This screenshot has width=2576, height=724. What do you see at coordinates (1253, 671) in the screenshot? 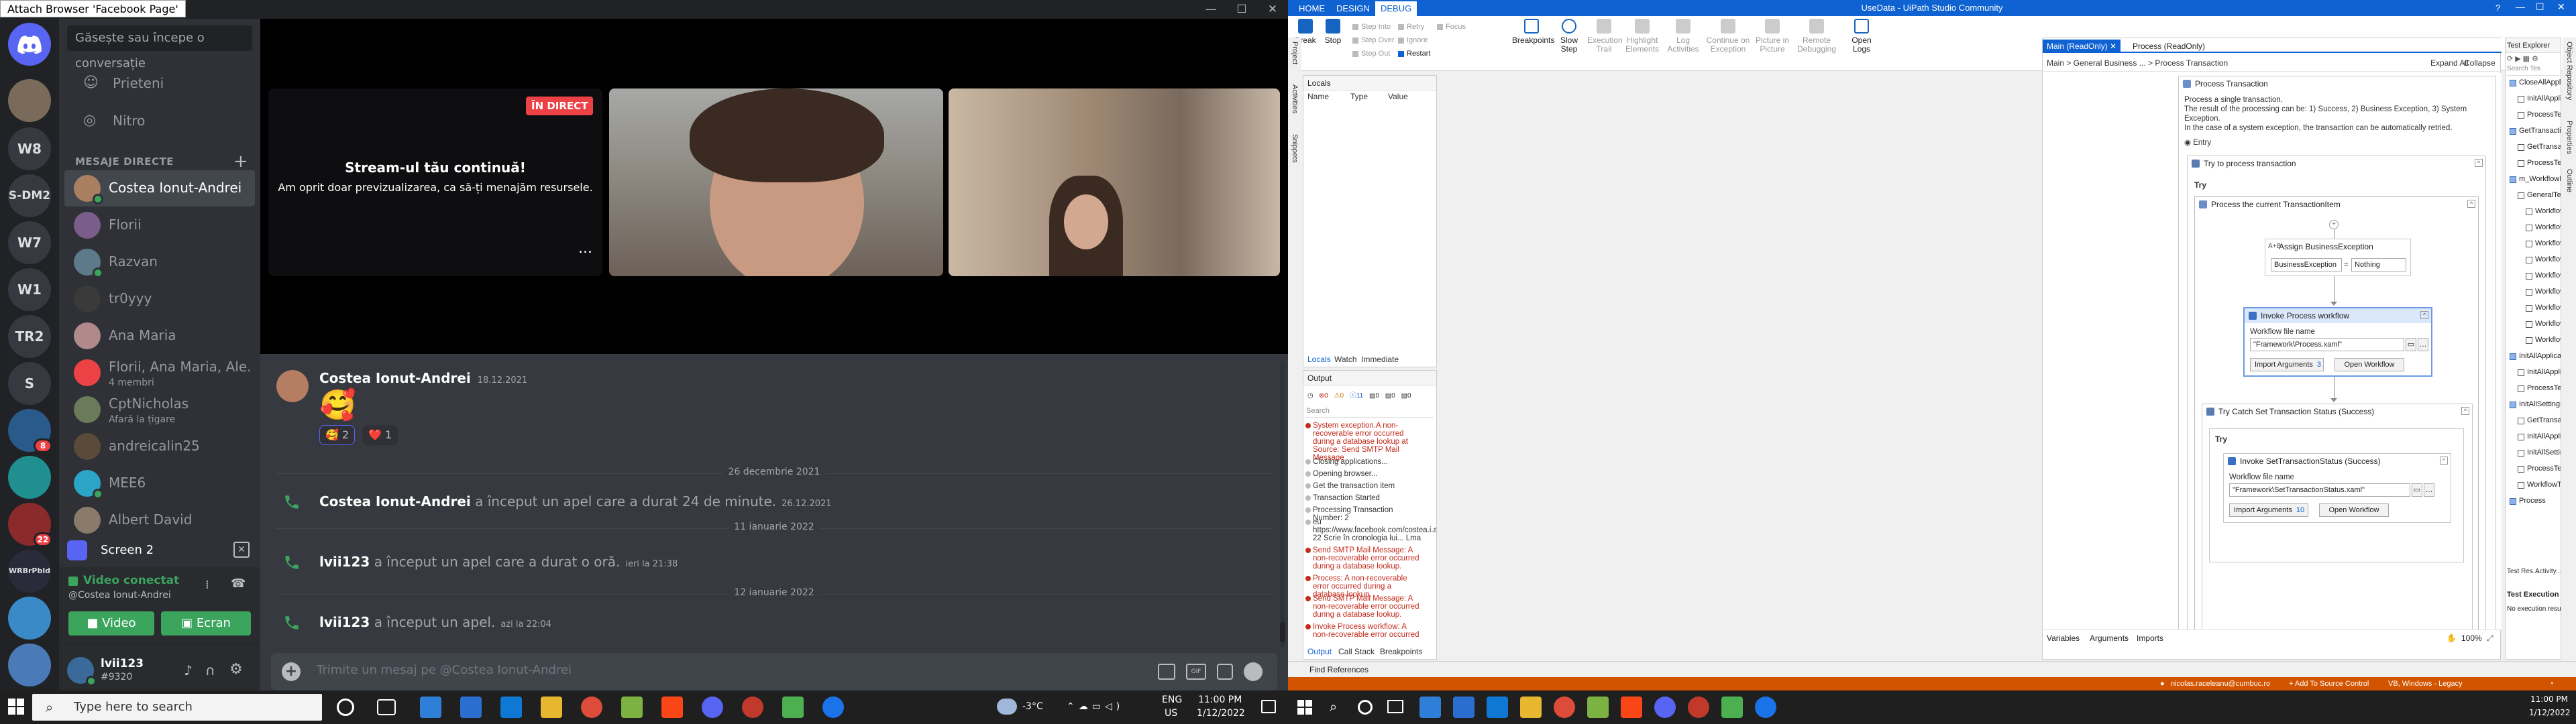
I see `emoji-icon` at bounding box center [1253, 671].